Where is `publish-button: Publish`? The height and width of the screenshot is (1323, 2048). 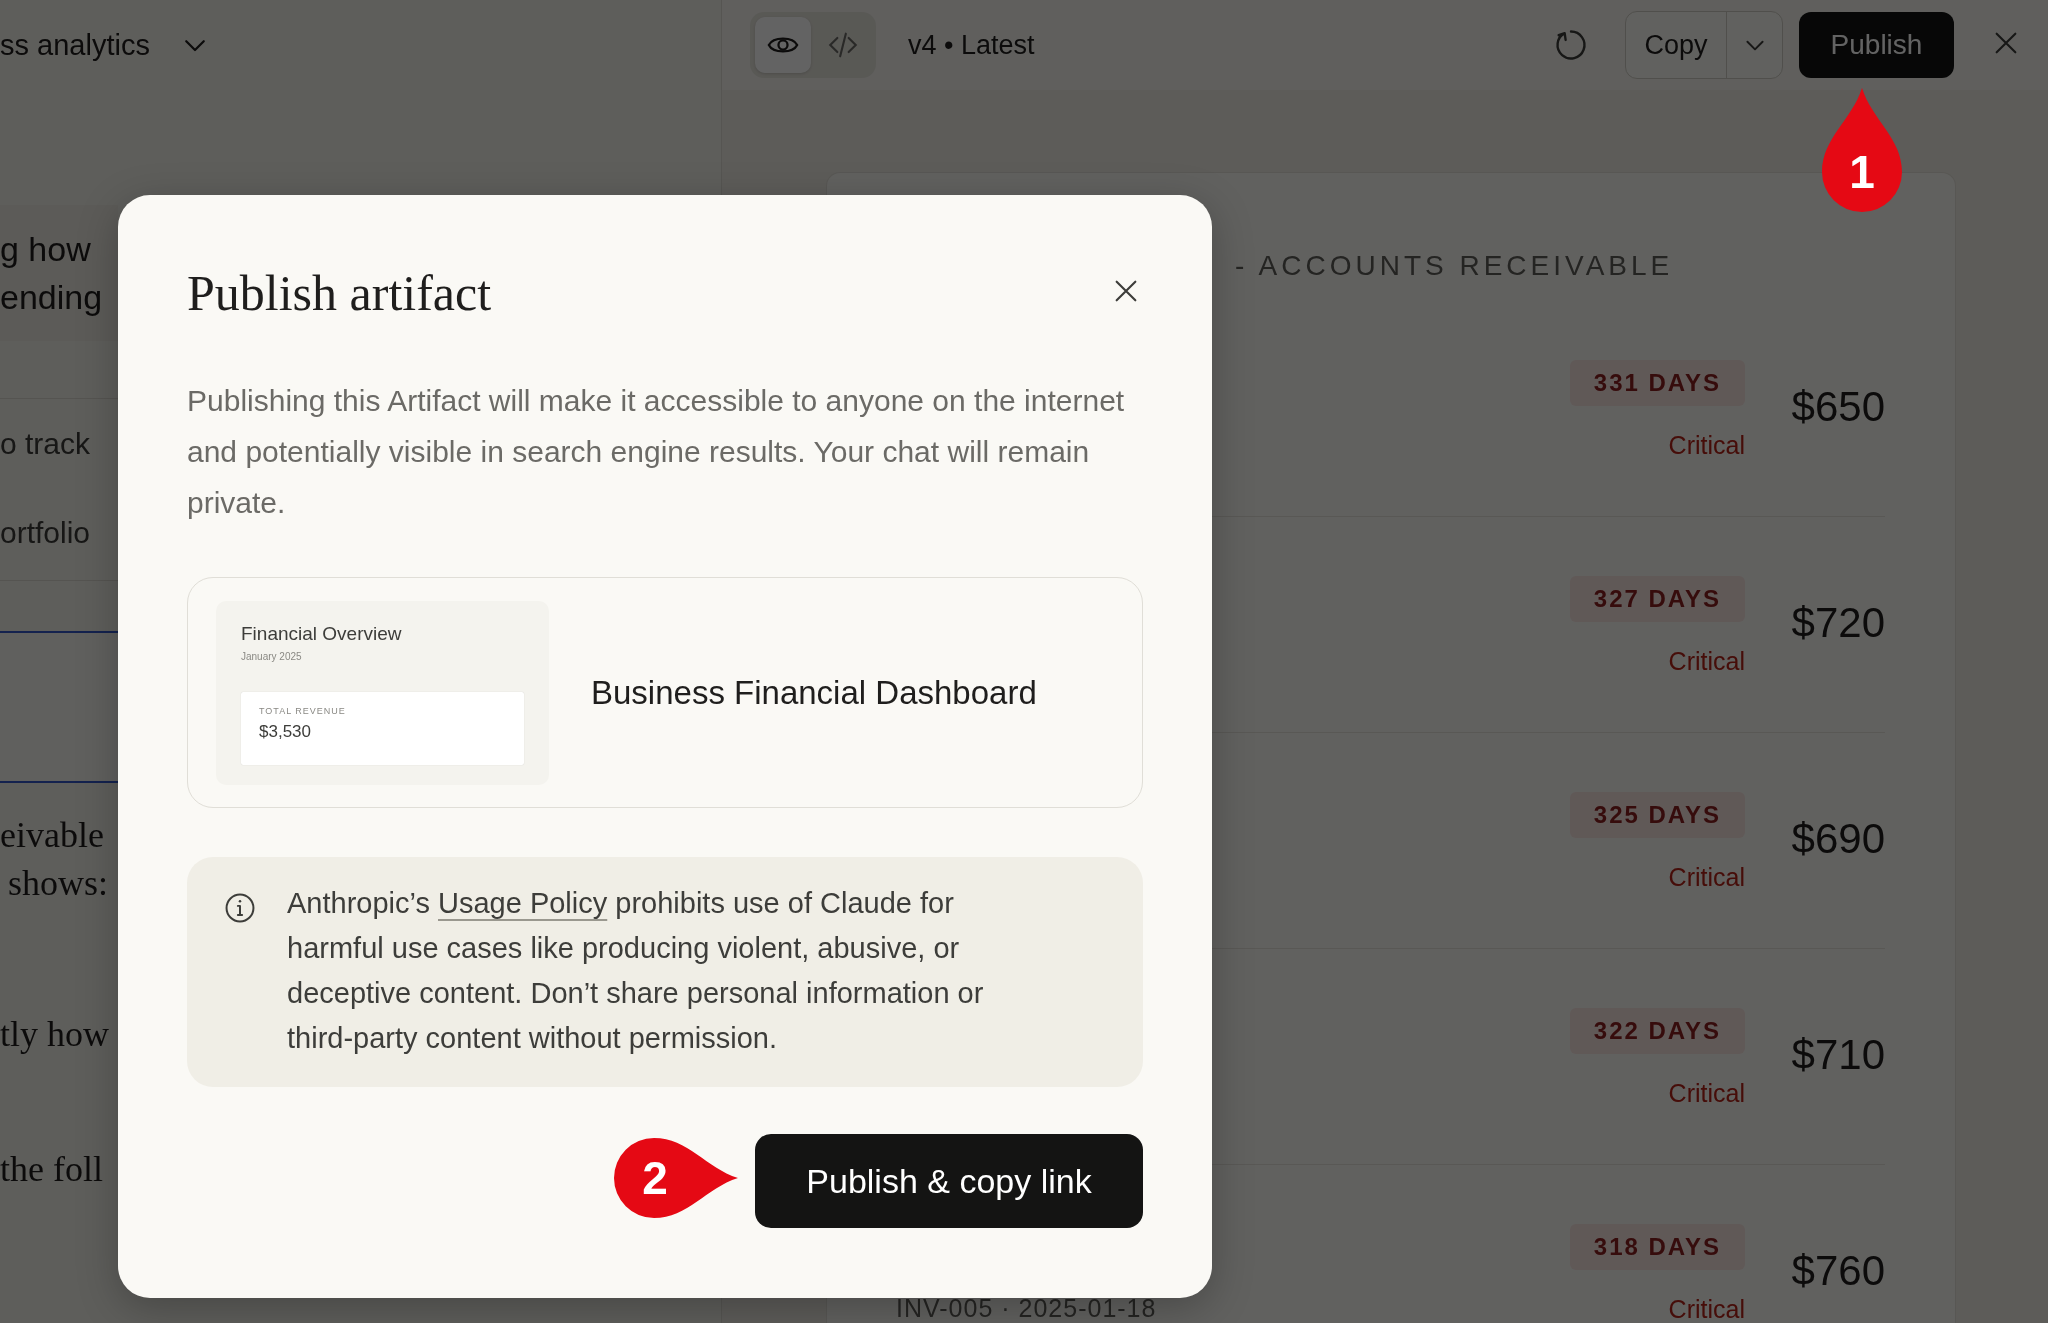 publish-button: Publish is located at coordinates (1876, 45).